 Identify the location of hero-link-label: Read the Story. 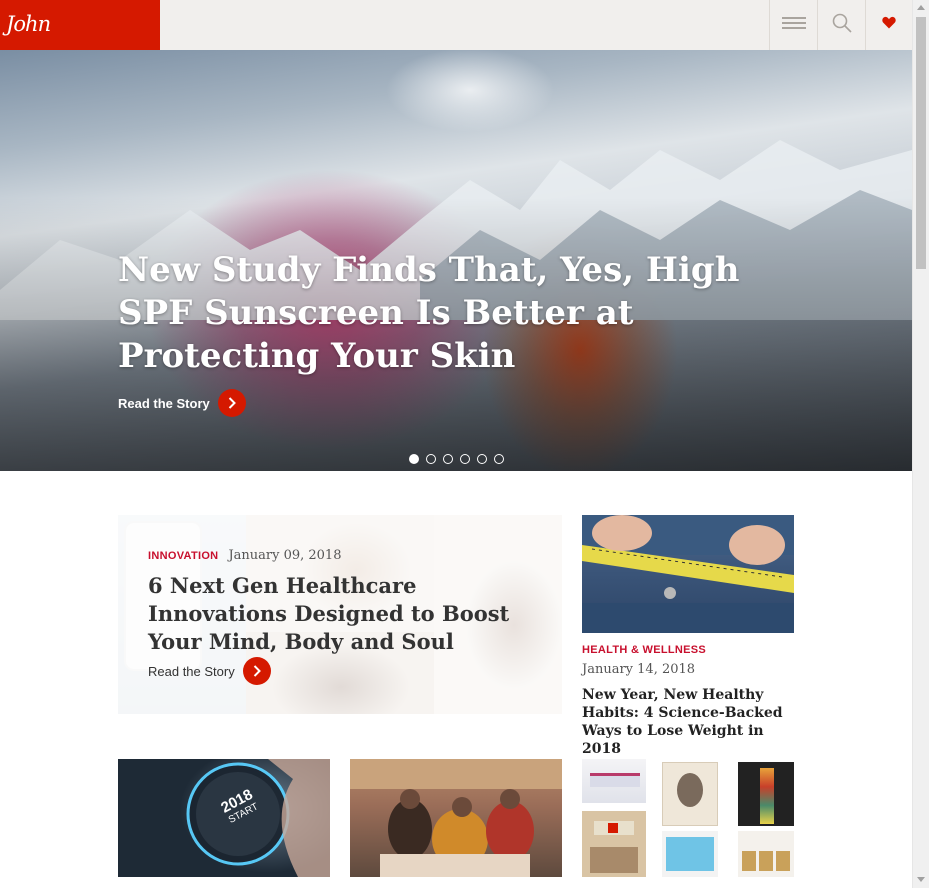
(164, 403).